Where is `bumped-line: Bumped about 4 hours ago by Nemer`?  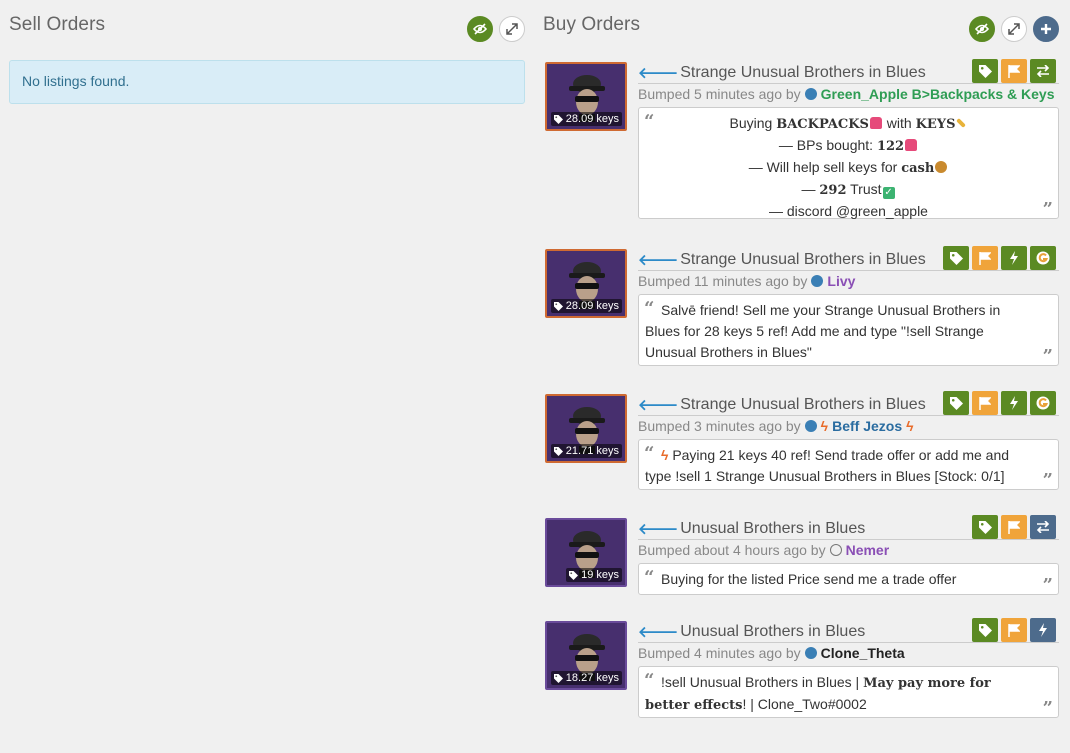 bumped-line: Bumped about 4 hours ago by Nemer is located at coordinates (848, 550).